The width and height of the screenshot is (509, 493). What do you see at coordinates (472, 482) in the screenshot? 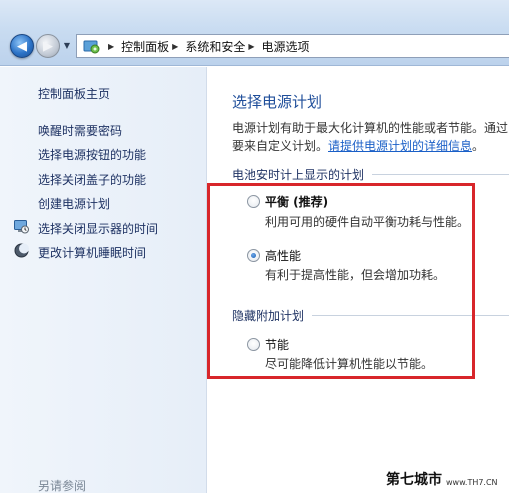
I see `watermark-url: www.TH7.CN` at bounding box center [472, 482].